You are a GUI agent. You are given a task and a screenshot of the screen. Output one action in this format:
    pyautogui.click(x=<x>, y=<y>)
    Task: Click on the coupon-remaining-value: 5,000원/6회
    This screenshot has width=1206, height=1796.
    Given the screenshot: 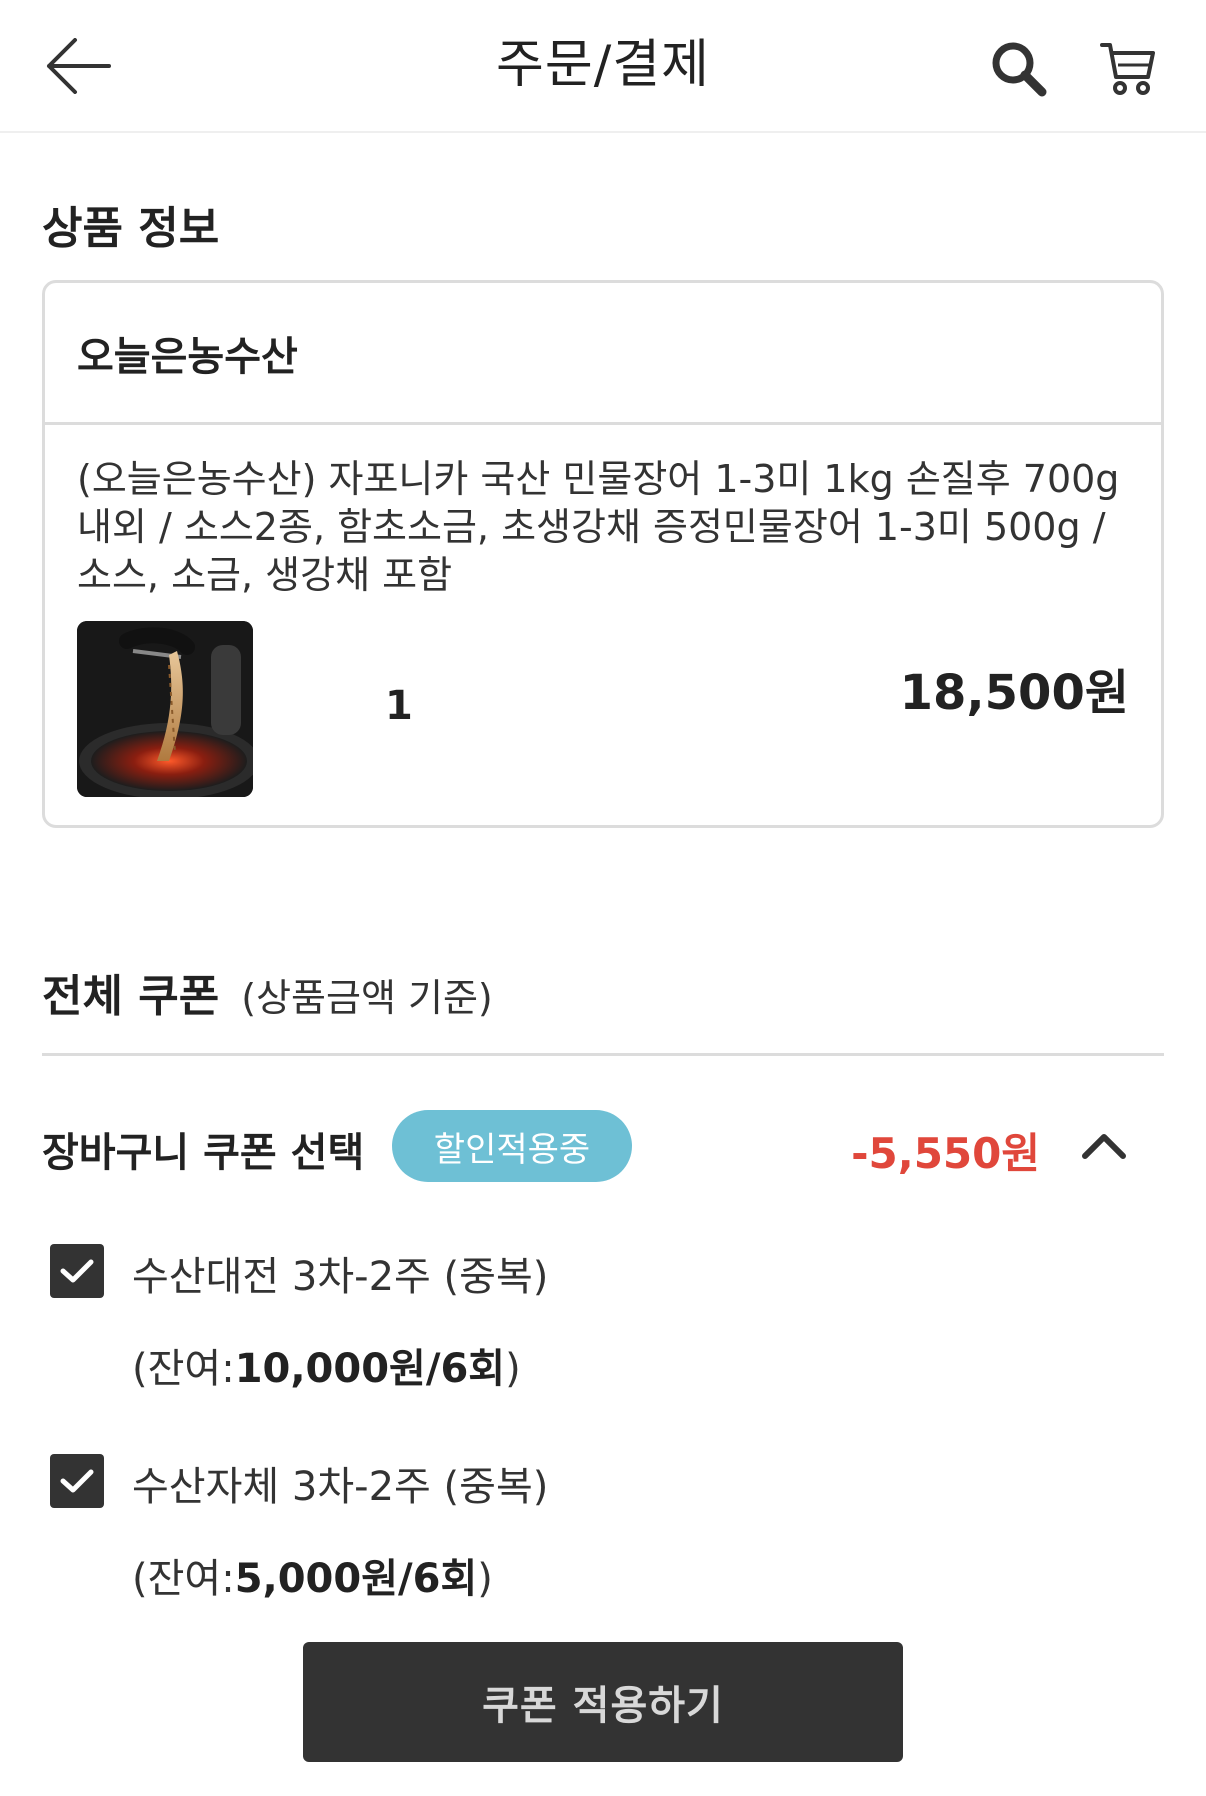 What is the action you would take?
    pyautogui.click(x=356, y=1579)
    